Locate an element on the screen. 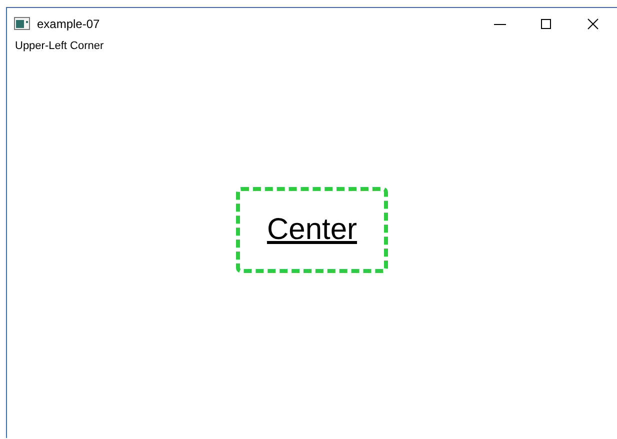 Image resolution: width=617 pixels, height=439 pixels. maximize-icon is located at coordinates (546, 24).